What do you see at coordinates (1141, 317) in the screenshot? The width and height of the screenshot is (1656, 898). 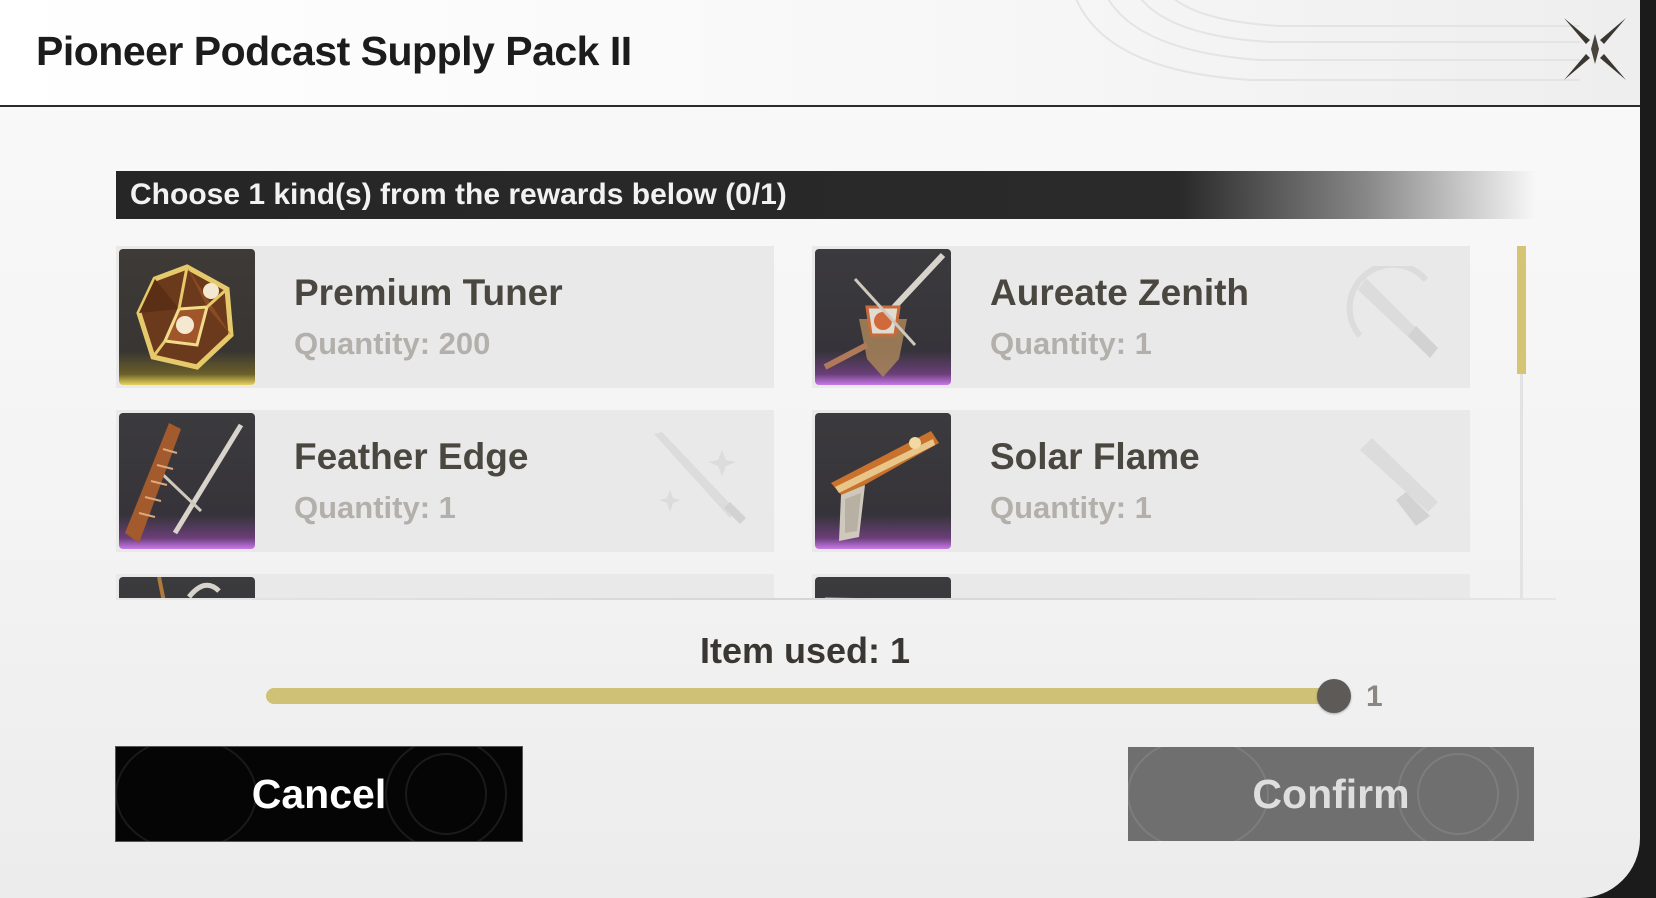 I see `reward-card-aureate-zenith: Aureate Zenith Quantity: 1` at bounding box center [1141, 317].